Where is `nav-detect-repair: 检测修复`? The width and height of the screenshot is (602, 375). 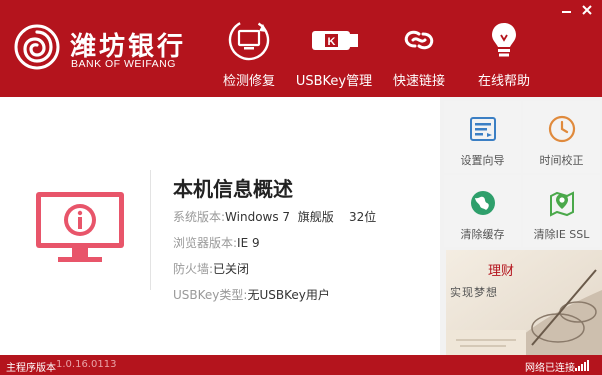
nav-detect-repair: 检测修复 is located at coordinates (249, 54).